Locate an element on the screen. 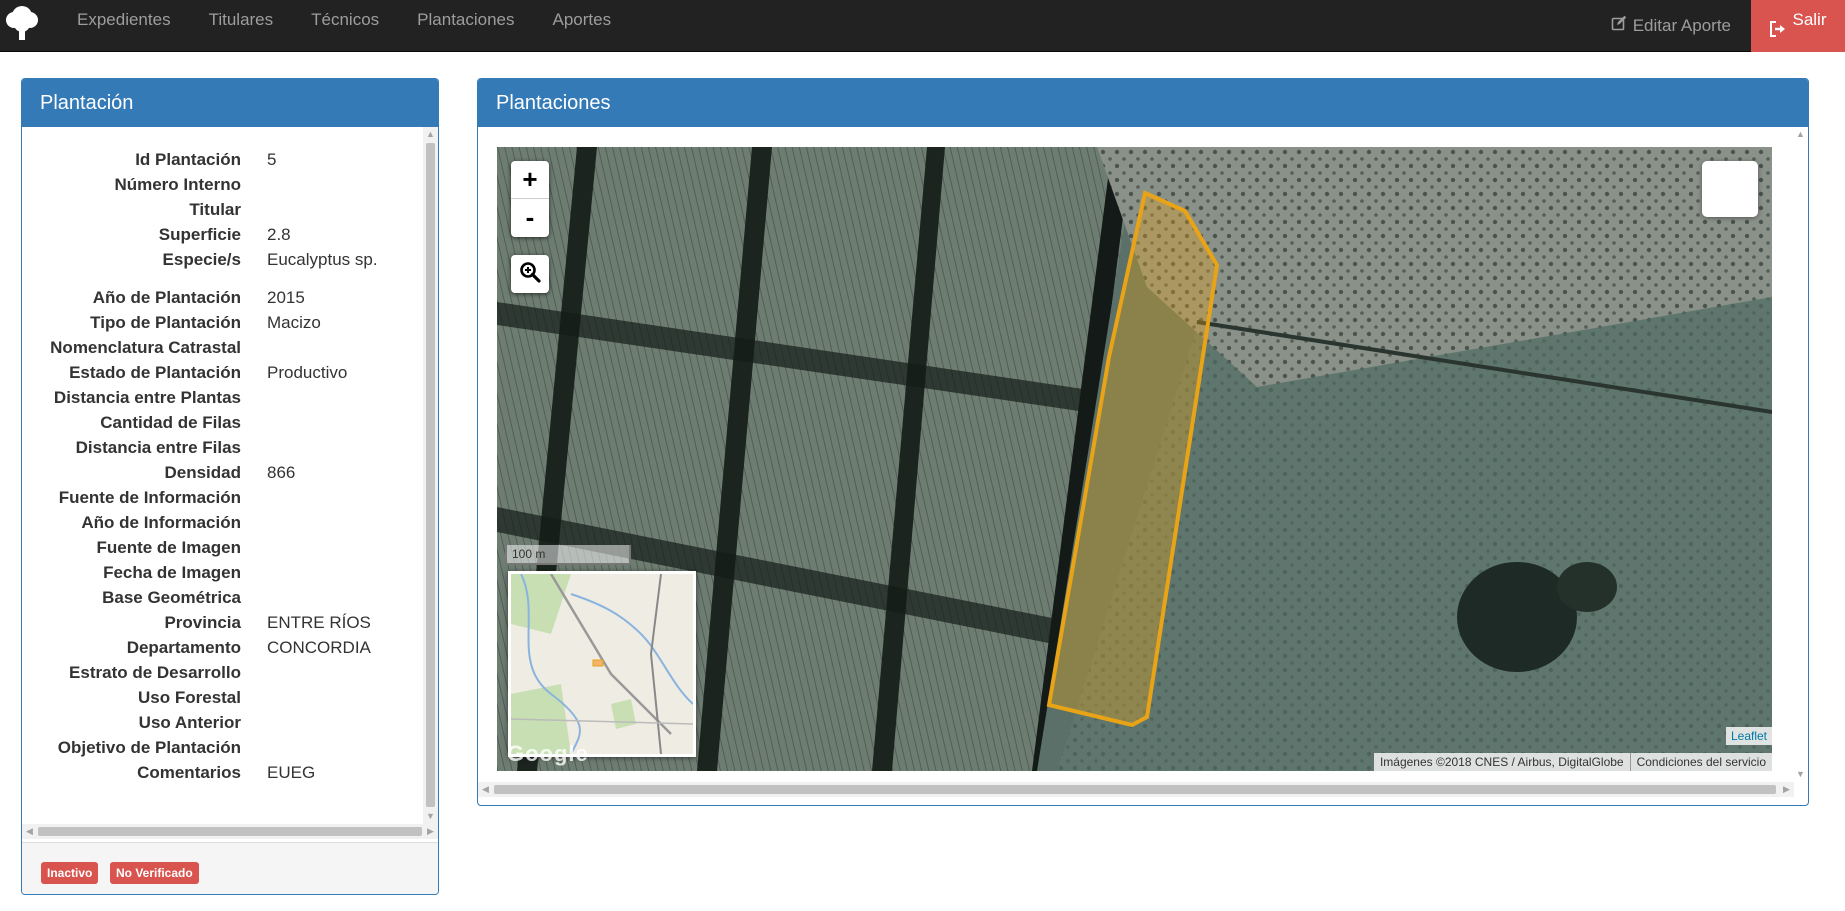 Image resolution: width=1845 pixels, height=911 pixels. nav-item-plantaciones: Plantaciones is located at coordinates (465, 26).